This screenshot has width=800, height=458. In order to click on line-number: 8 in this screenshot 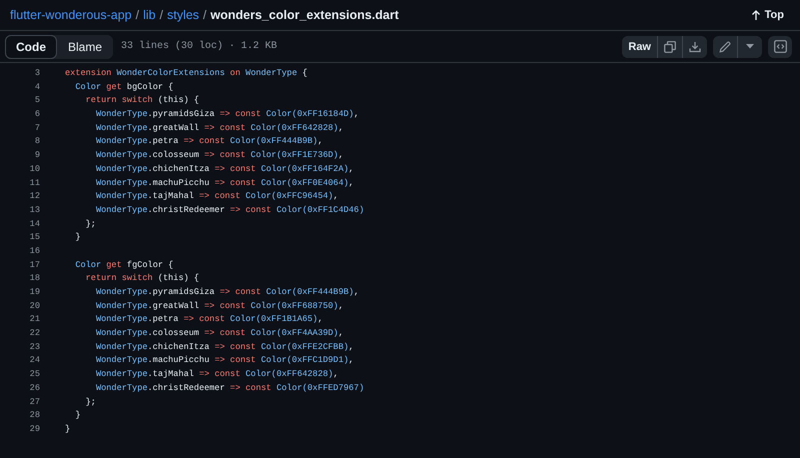, I will do `click(37, 141)`.